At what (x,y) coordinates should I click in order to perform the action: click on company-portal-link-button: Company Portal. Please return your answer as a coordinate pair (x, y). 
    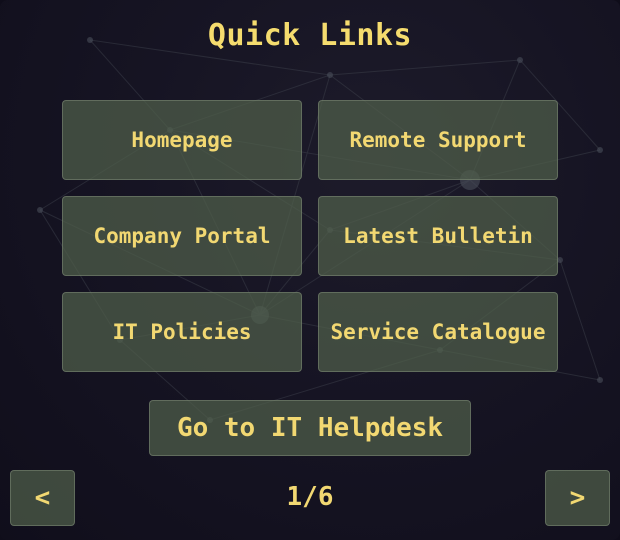
    Looking at the image, I should click on (182, 236).